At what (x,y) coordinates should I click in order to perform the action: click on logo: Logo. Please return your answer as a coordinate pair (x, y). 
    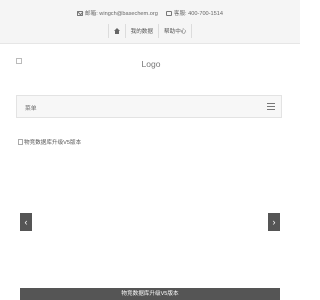
    Looking at the image, I should click on (151, 64).